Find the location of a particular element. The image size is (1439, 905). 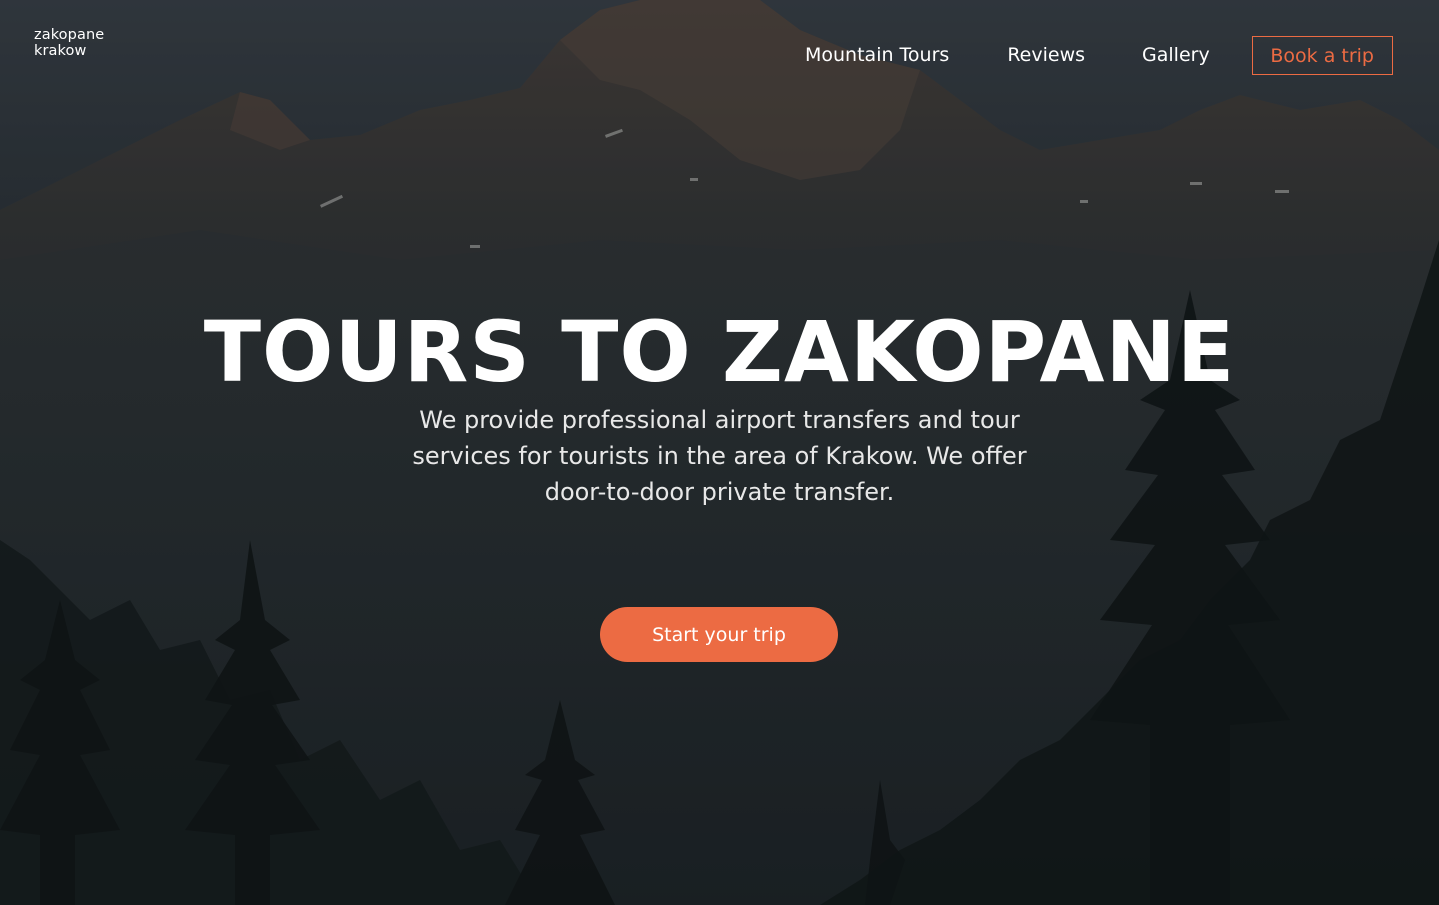

logo-line-krakow: krakow is located at coordinates (60, 51).